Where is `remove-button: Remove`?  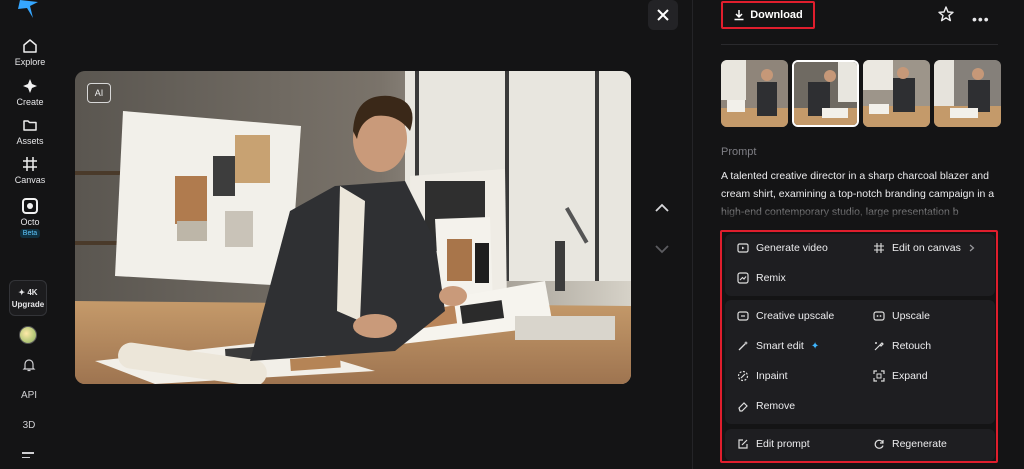 remove-button: Remove is located at coordinates (766, 406).